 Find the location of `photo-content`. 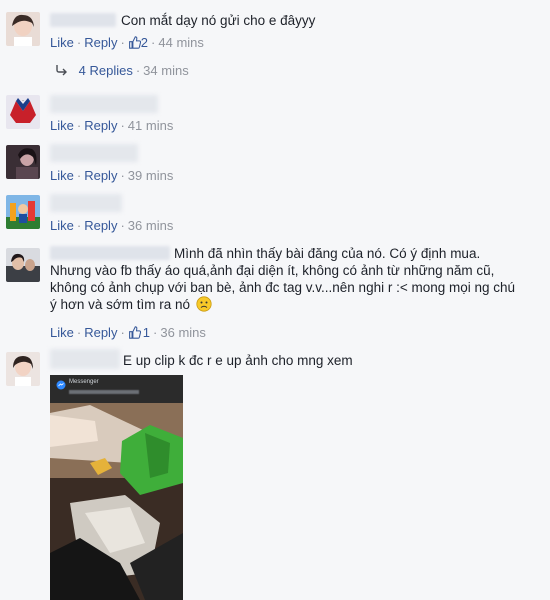

photo-content is located at coordinates (116, 501).